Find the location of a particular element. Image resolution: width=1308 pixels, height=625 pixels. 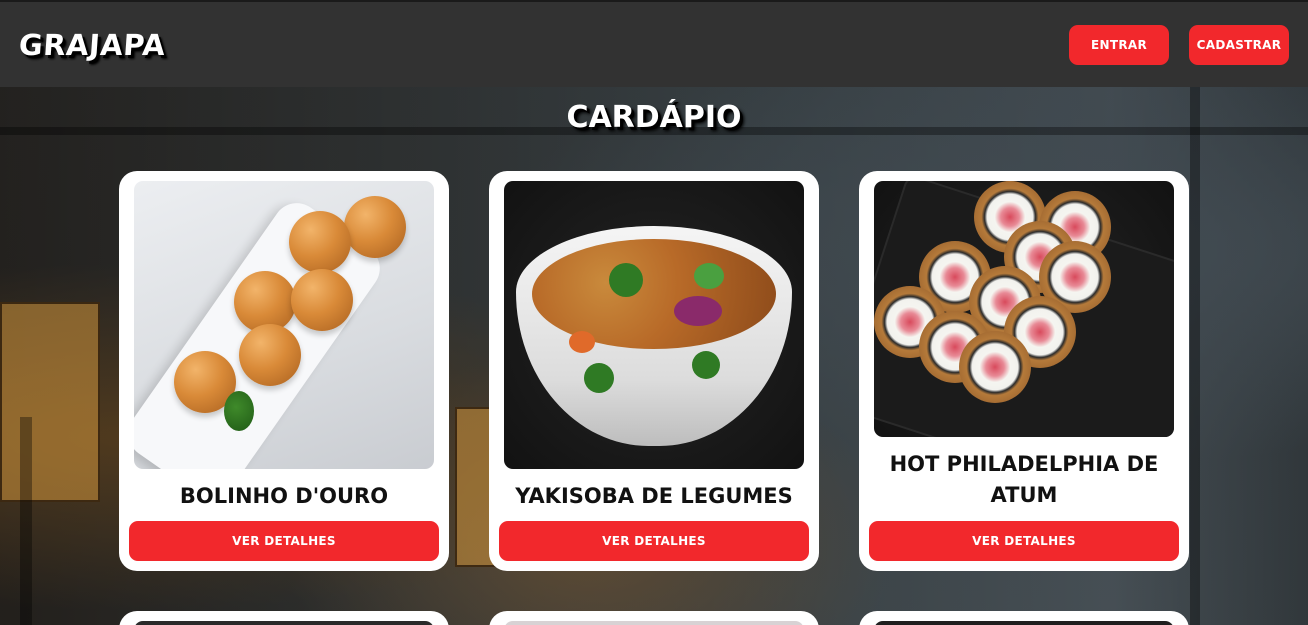

menu-item-name: HOT PHILADELPHIA DE ATUM is located at coordinates (1024, 479).